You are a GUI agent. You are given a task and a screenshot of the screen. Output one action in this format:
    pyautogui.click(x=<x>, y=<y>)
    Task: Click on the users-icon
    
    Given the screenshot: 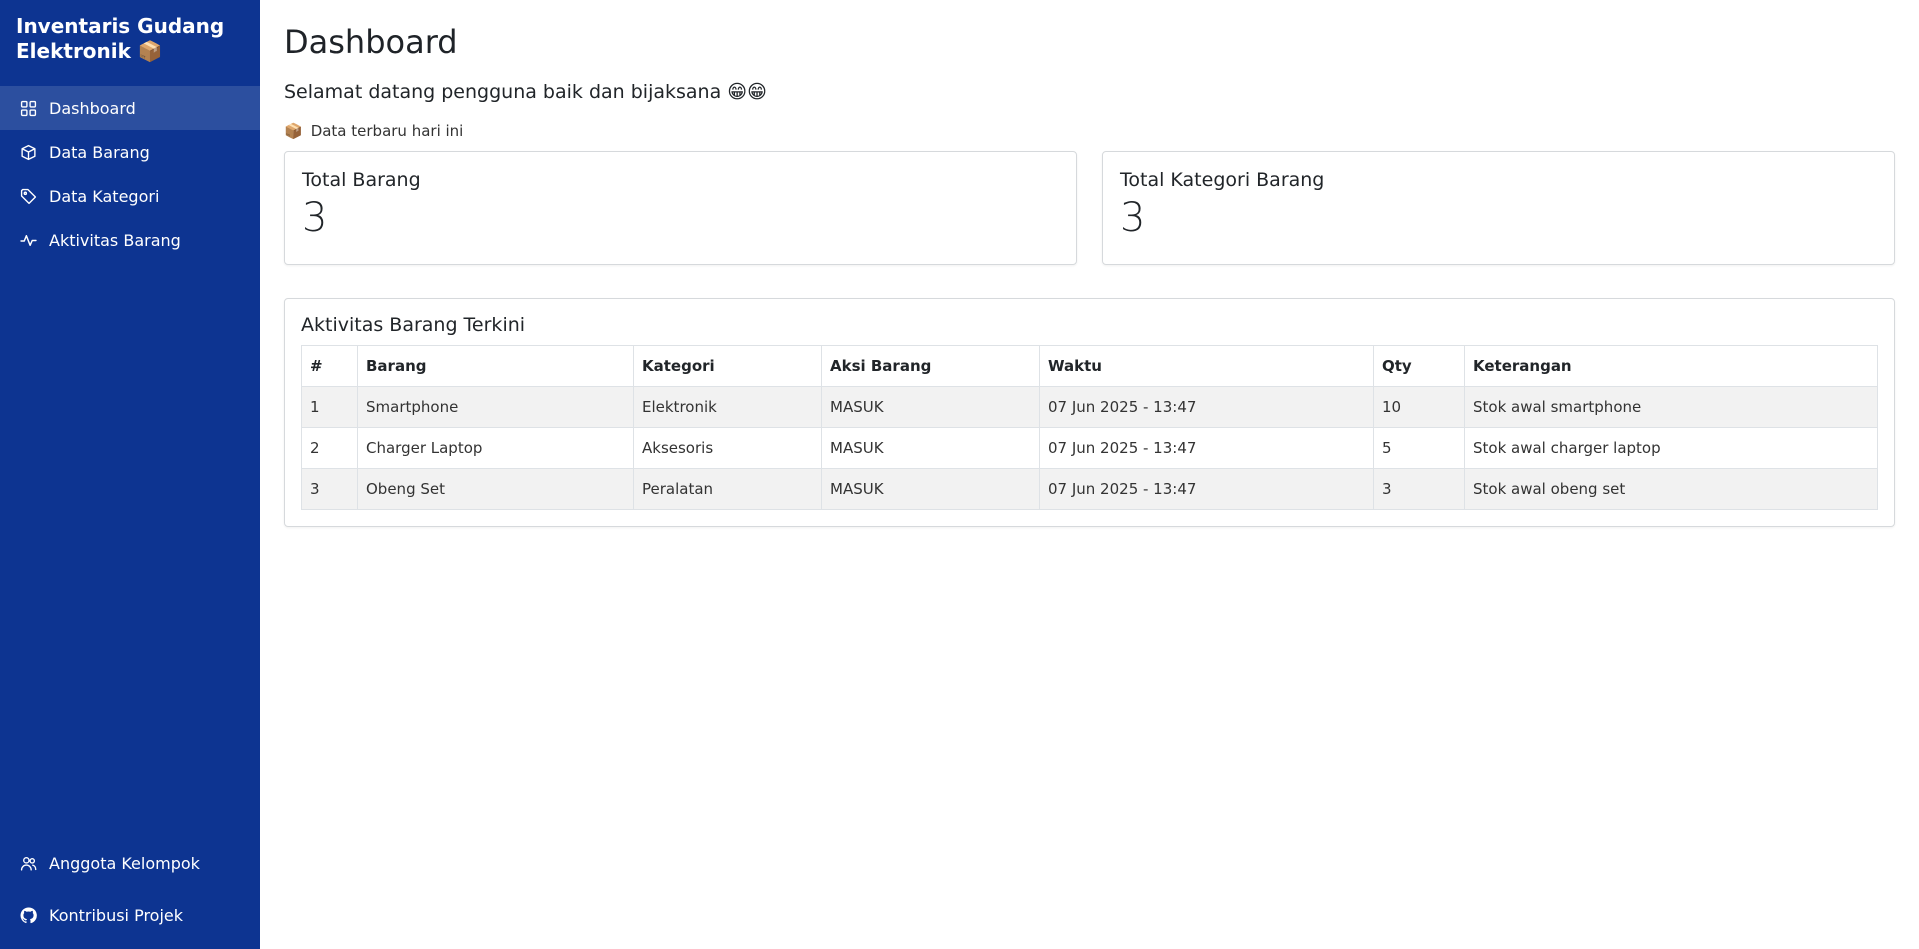 What is the action you would take?
    pyautogui.click(x=28, y=863)
    